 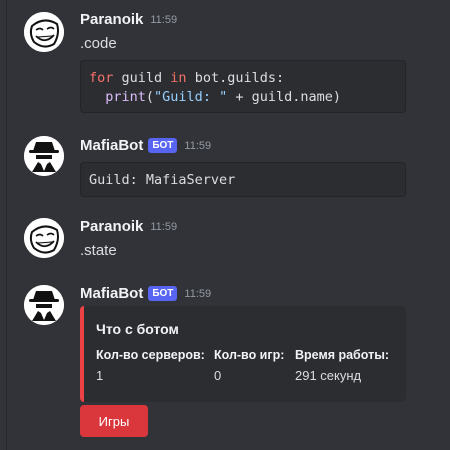 What do you see at coordinates (142, 78) in the screenshot?
I see `code-token: guild` at bounding box center [142, 78].